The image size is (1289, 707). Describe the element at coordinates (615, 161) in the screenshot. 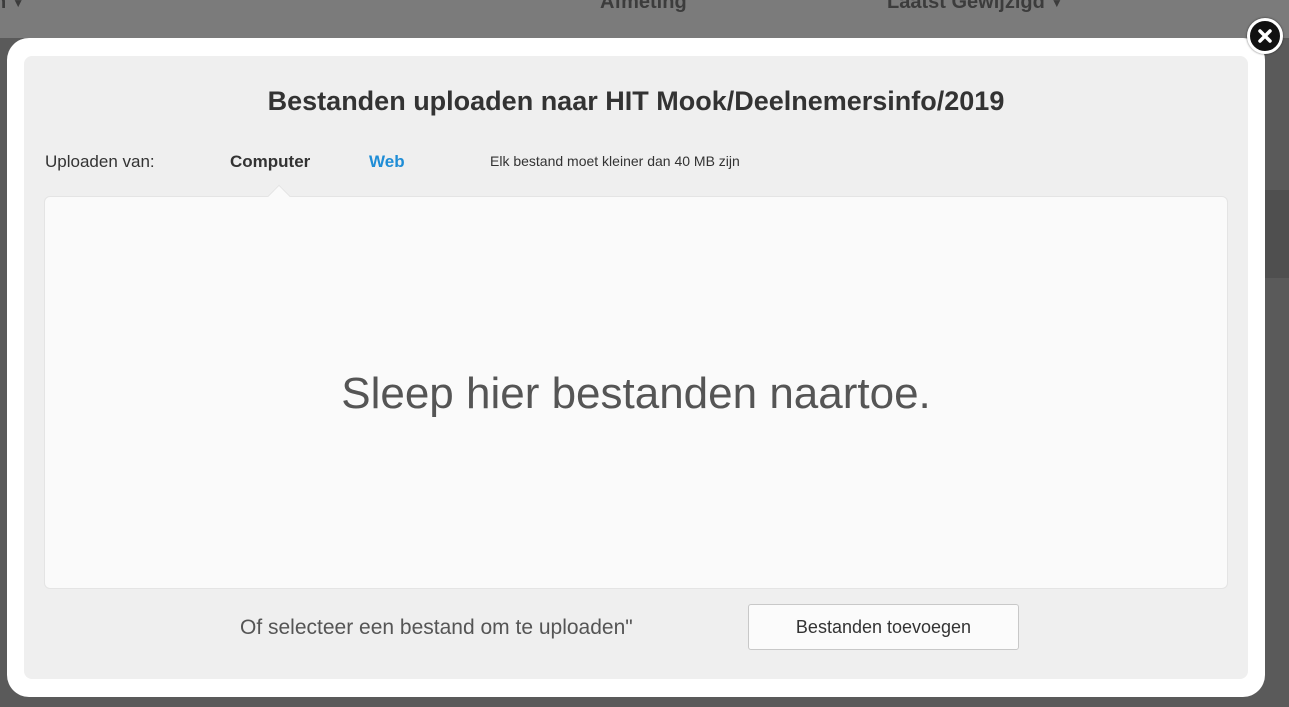

I see `file-size-note: Elk bestand moet kleiner dan 40 MB zijn` at that location.